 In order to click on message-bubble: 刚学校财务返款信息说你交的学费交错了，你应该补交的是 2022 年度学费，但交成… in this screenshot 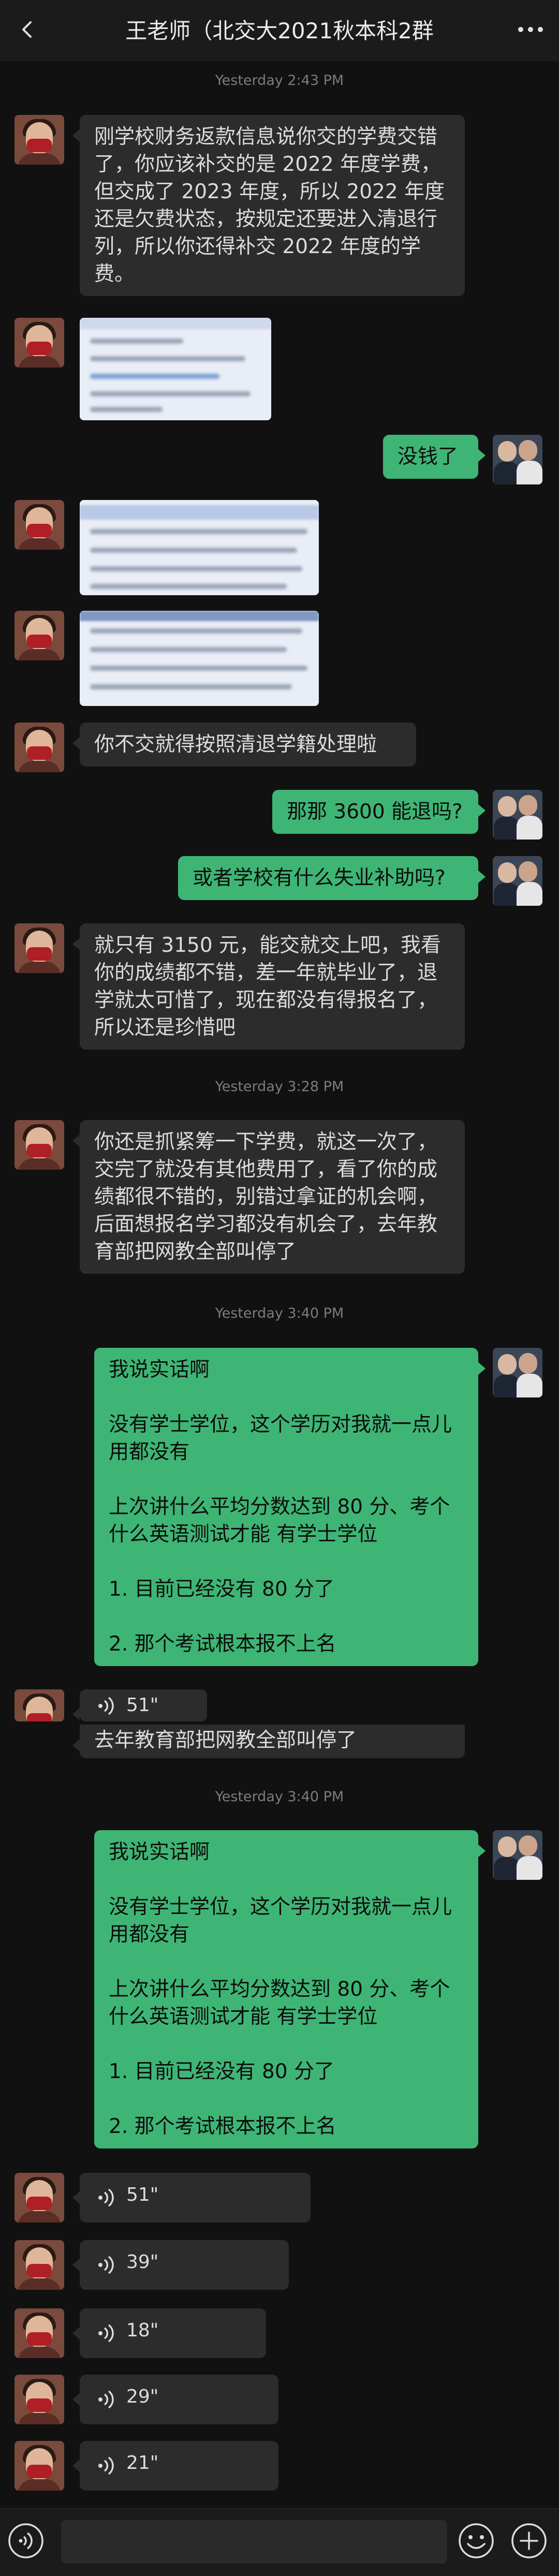, I will do `click(268, 206)`.